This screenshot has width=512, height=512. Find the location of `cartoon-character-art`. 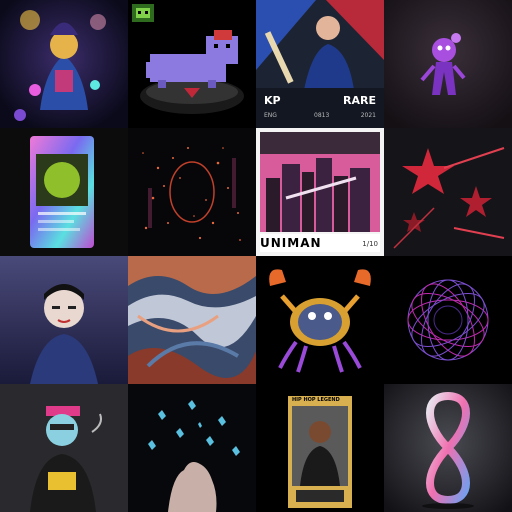

cartoon-character-art is located at coordinates (64, 448).